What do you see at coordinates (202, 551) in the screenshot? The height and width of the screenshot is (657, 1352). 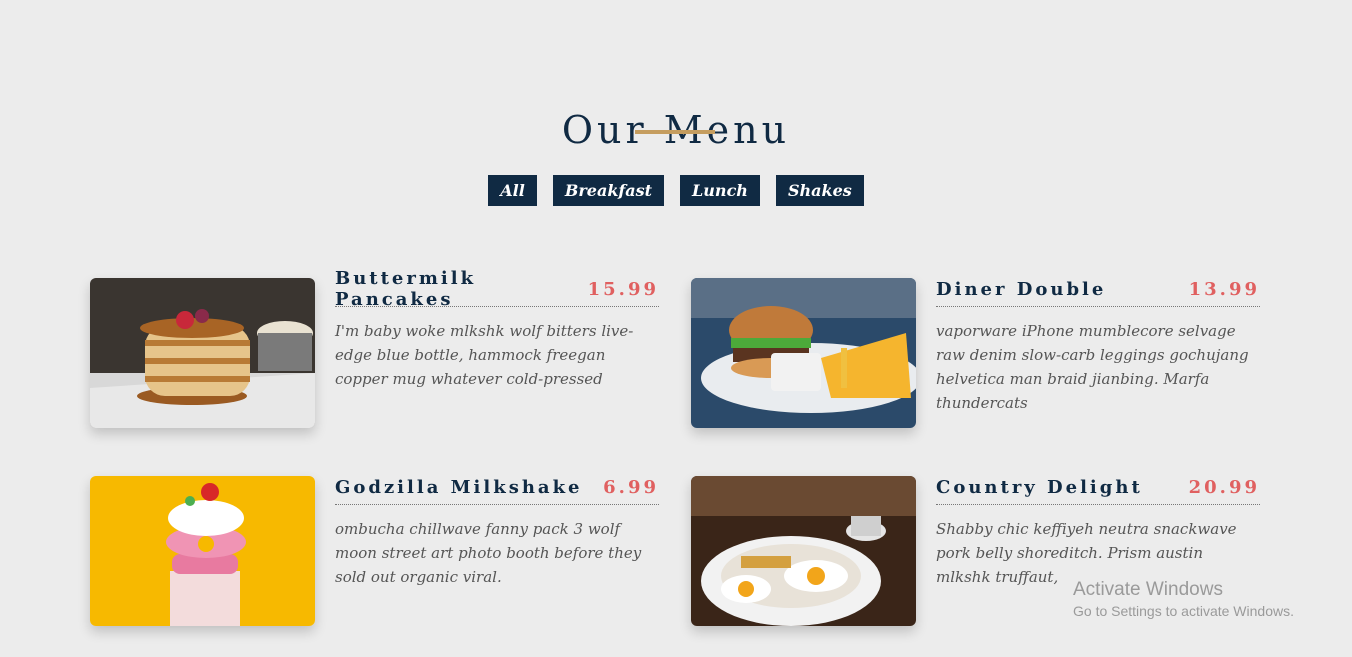 I see `milkshake-photo` at bounding box center [202, 551].